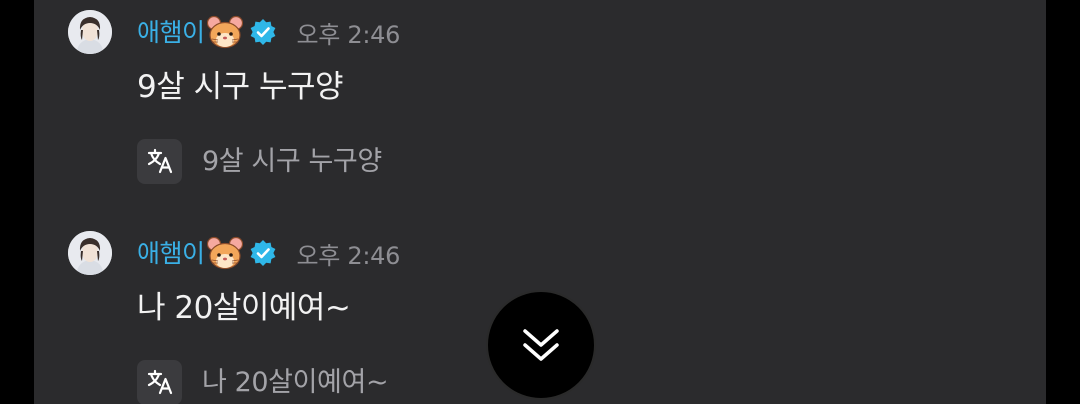  I want to click on translation-row: 9살 시구 누구양, so click(259, 161).